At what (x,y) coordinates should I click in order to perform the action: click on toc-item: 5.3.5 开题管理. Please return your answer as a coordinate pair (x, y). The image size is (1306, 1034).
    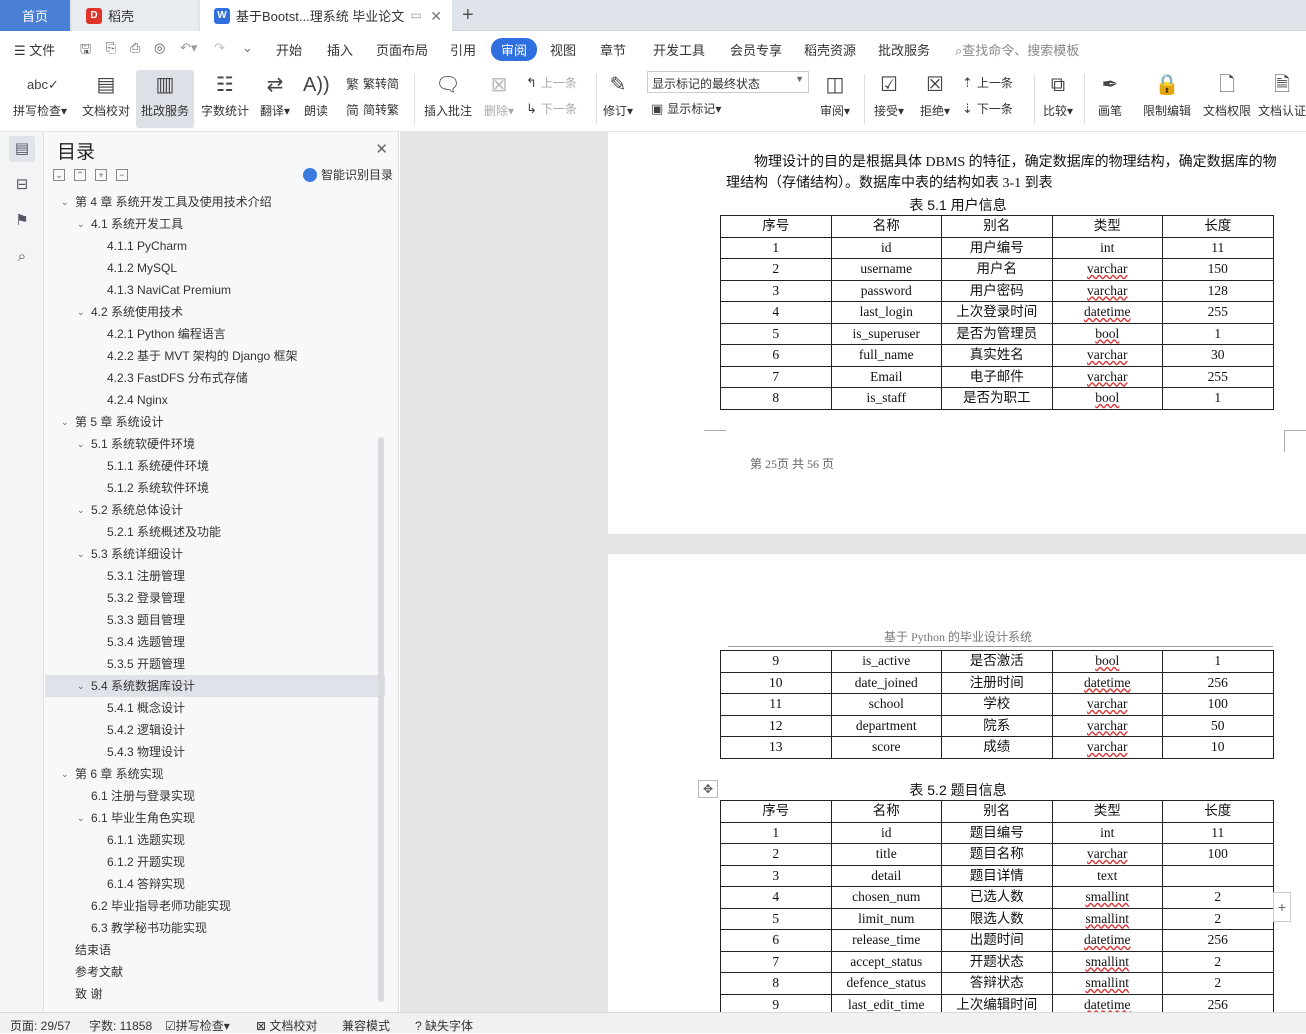
    Looking at the image, I should click on (215, 664).